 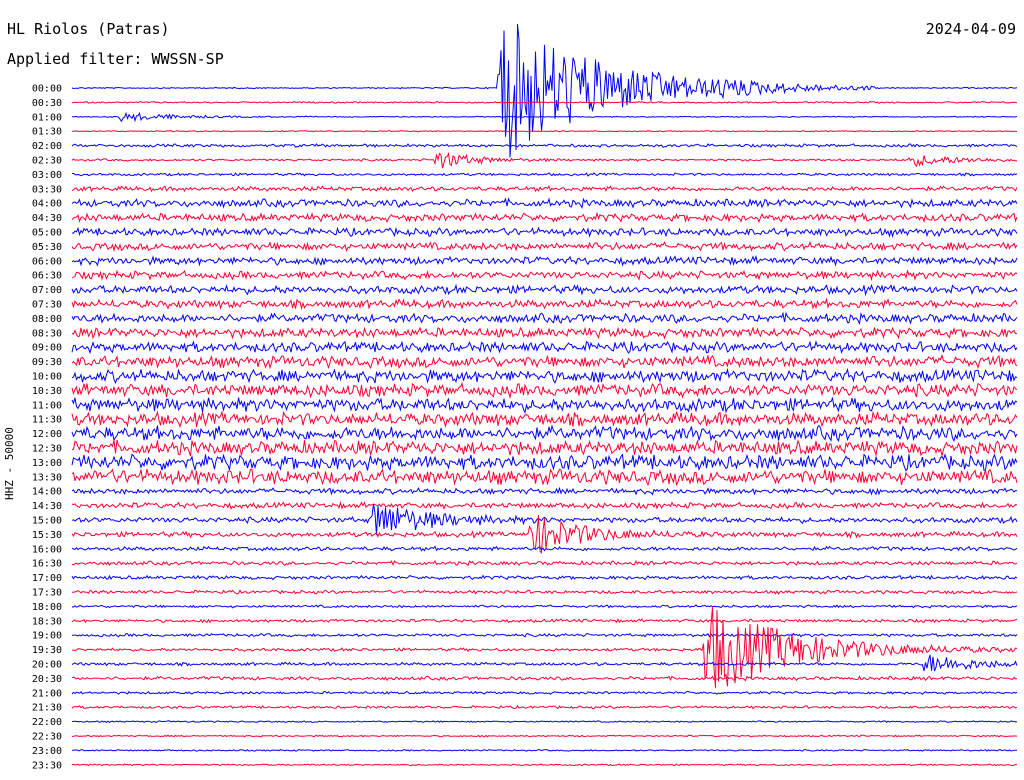 I want to click on row-time-label: 17:30, so click(x=47, y=593).